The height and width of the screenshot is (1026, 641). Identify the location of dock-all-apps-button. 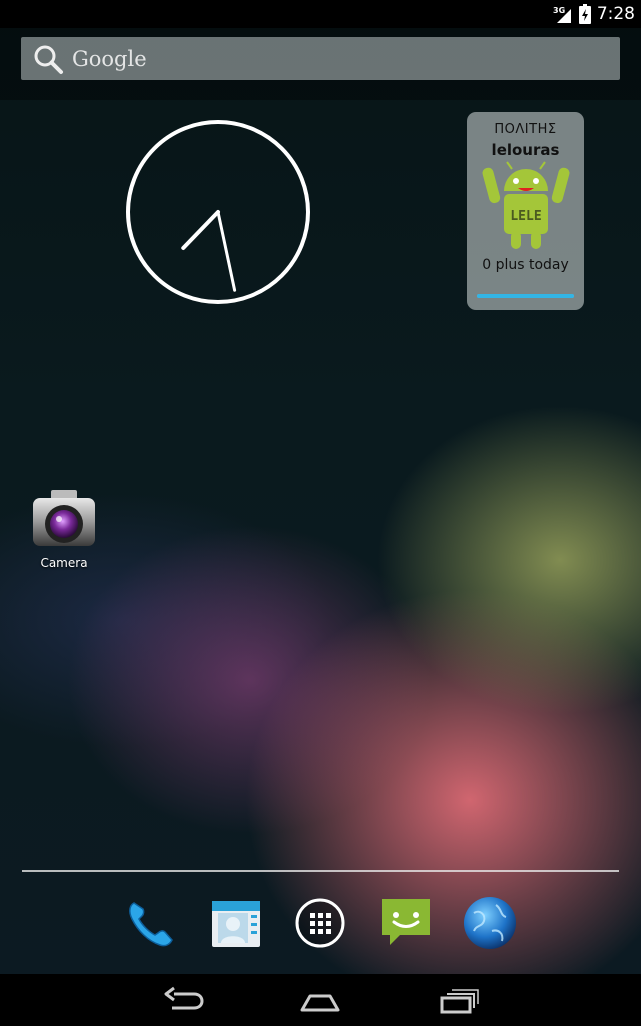
(320, 923).